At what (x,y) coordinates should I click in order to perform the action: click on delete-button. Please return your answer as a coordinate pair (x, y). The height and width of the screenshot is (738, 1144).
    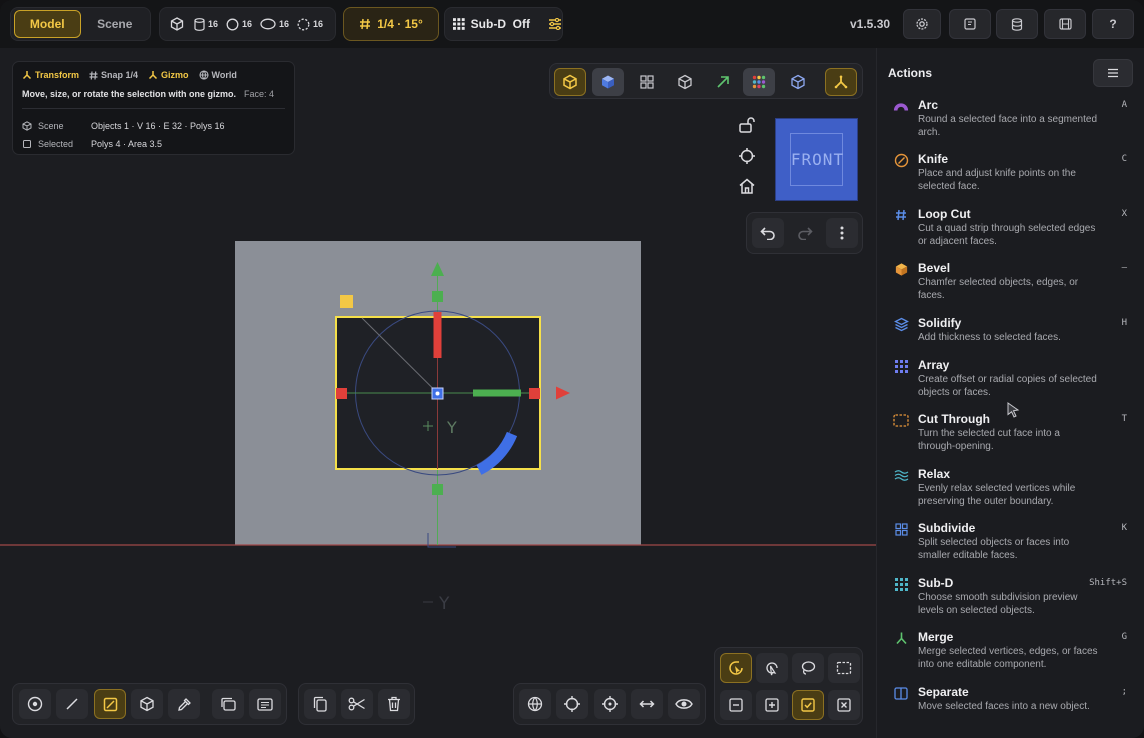
    Looking at the image, I should click on (394, 704).